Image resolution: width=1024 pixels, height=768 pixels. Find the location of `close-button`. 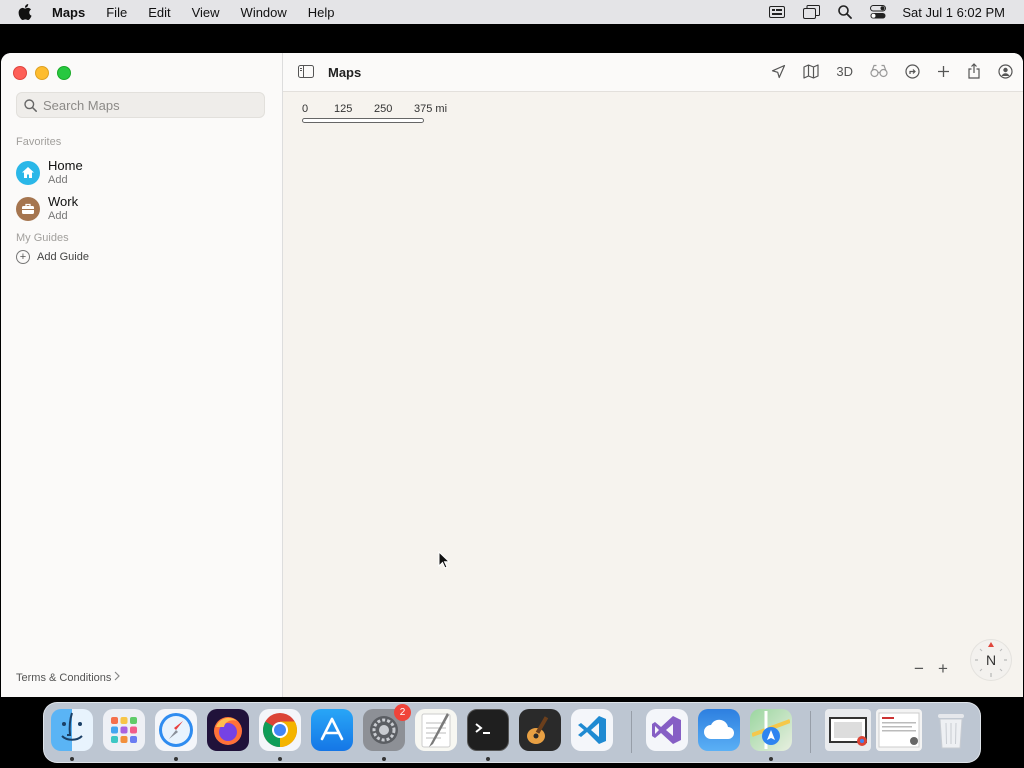

close-button is located at coordinates (20, 73).